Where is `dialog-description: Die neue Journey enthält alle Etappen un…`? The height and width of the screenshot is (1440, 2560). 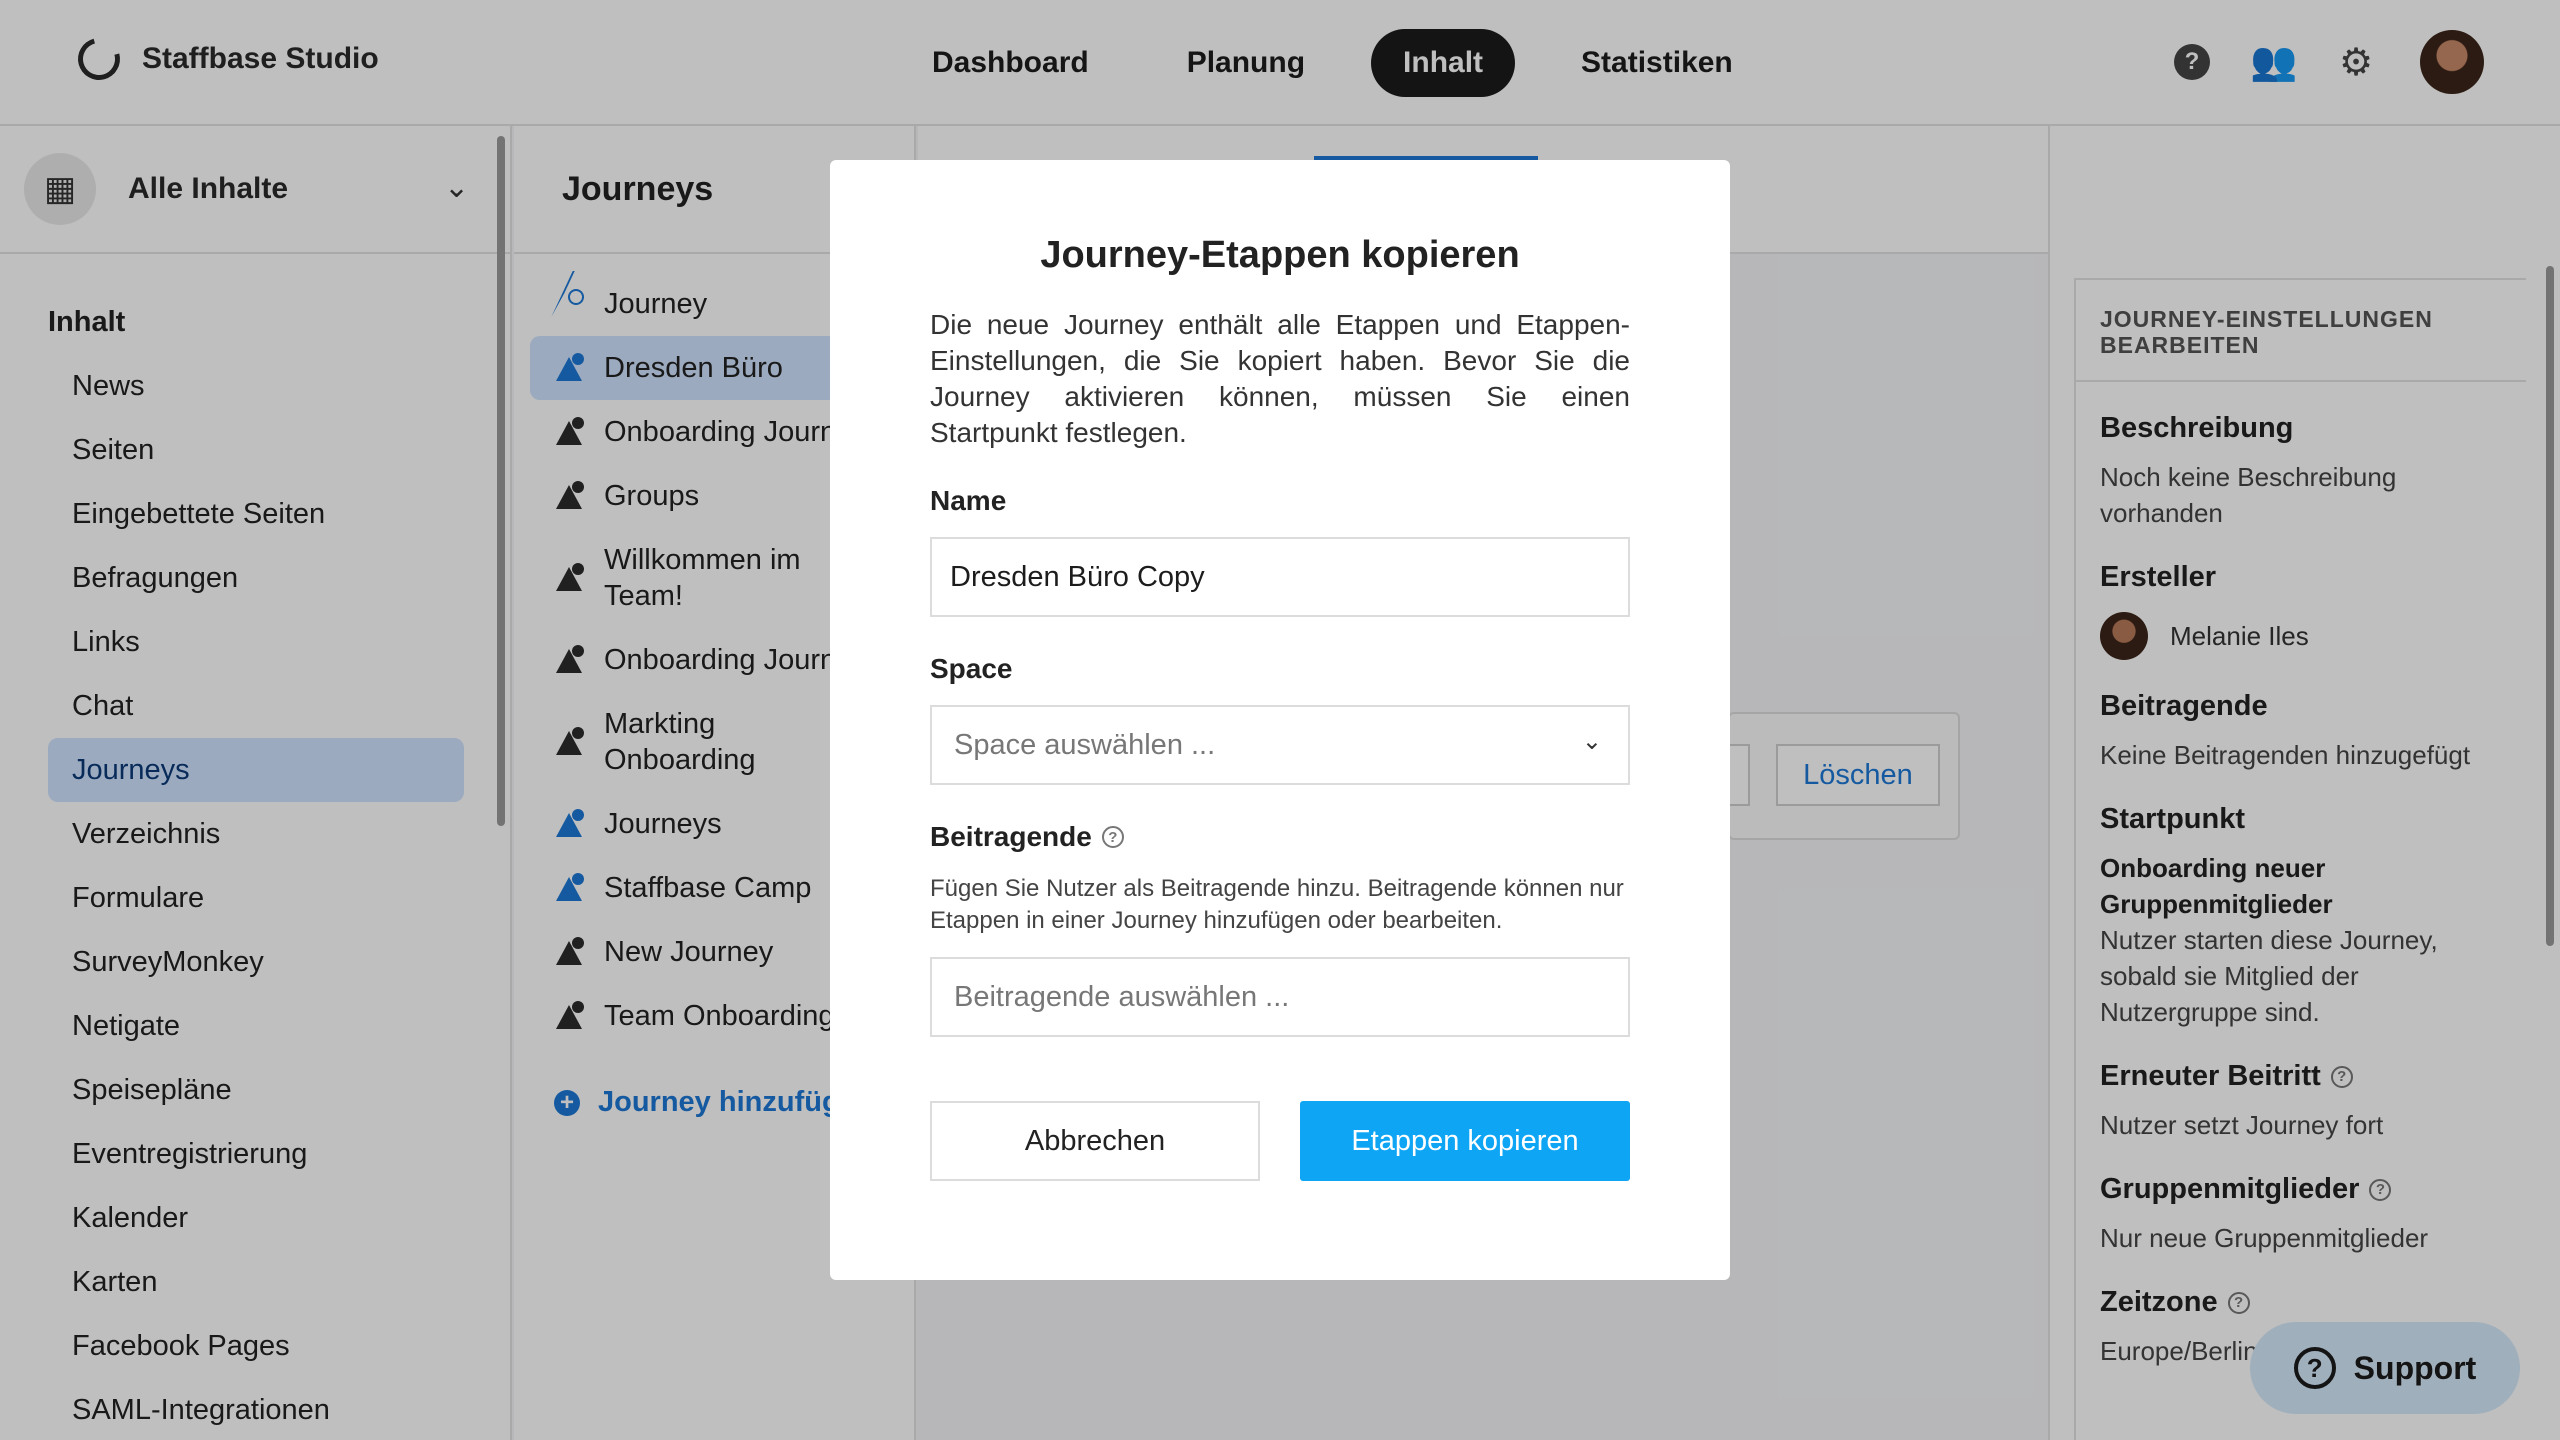
dialog-description: Die neue Journey enthält alle Etappen un… is located at coordinates (1280, 378).